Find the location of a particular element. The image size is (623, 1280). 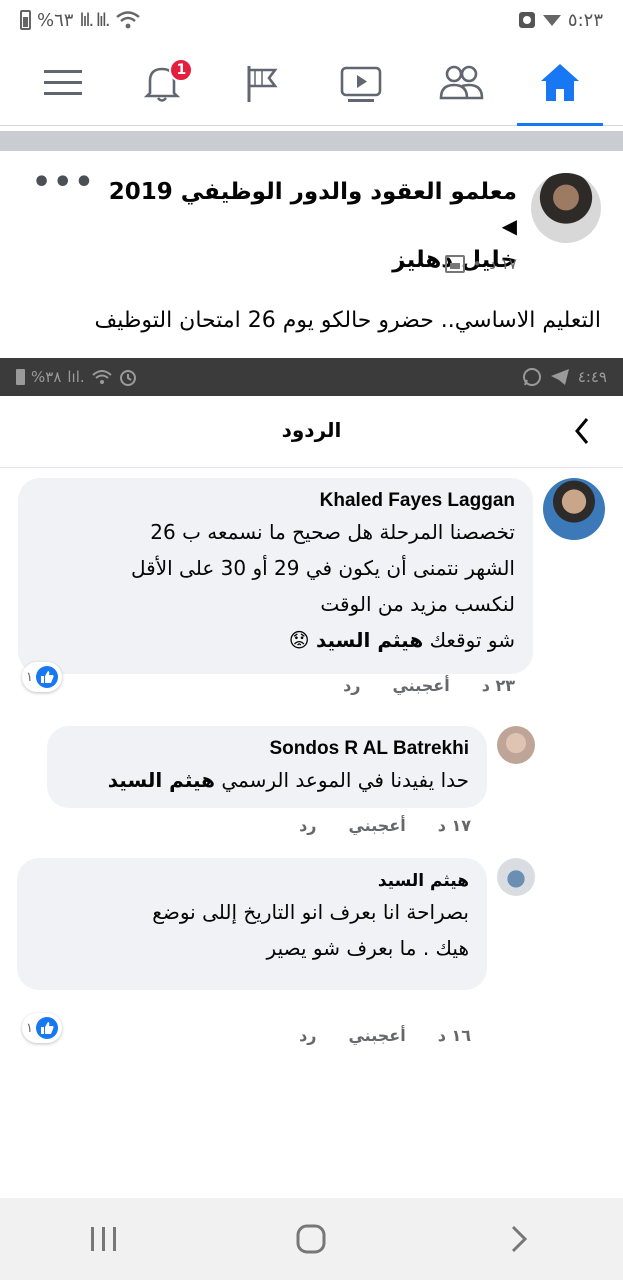

battery-level: %٦٣ is located at coordinates (55, 20).